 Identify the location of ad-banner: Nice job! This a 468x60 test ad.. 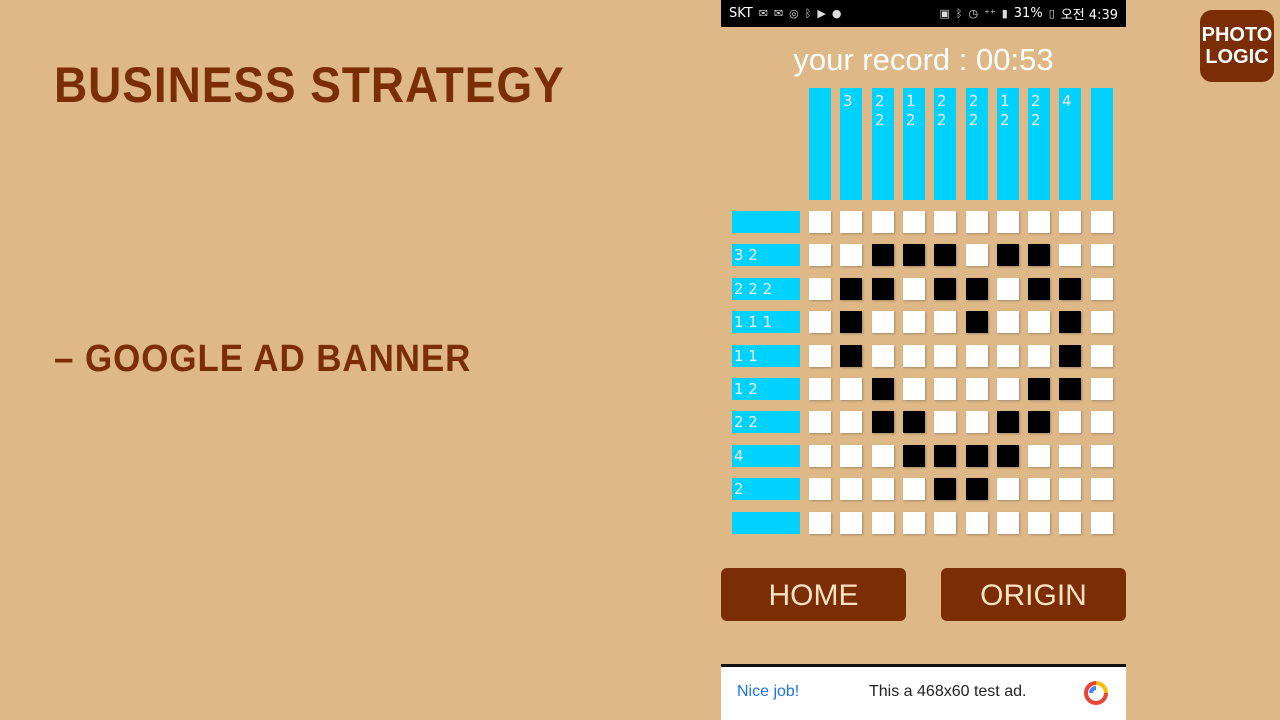
(923, 692).